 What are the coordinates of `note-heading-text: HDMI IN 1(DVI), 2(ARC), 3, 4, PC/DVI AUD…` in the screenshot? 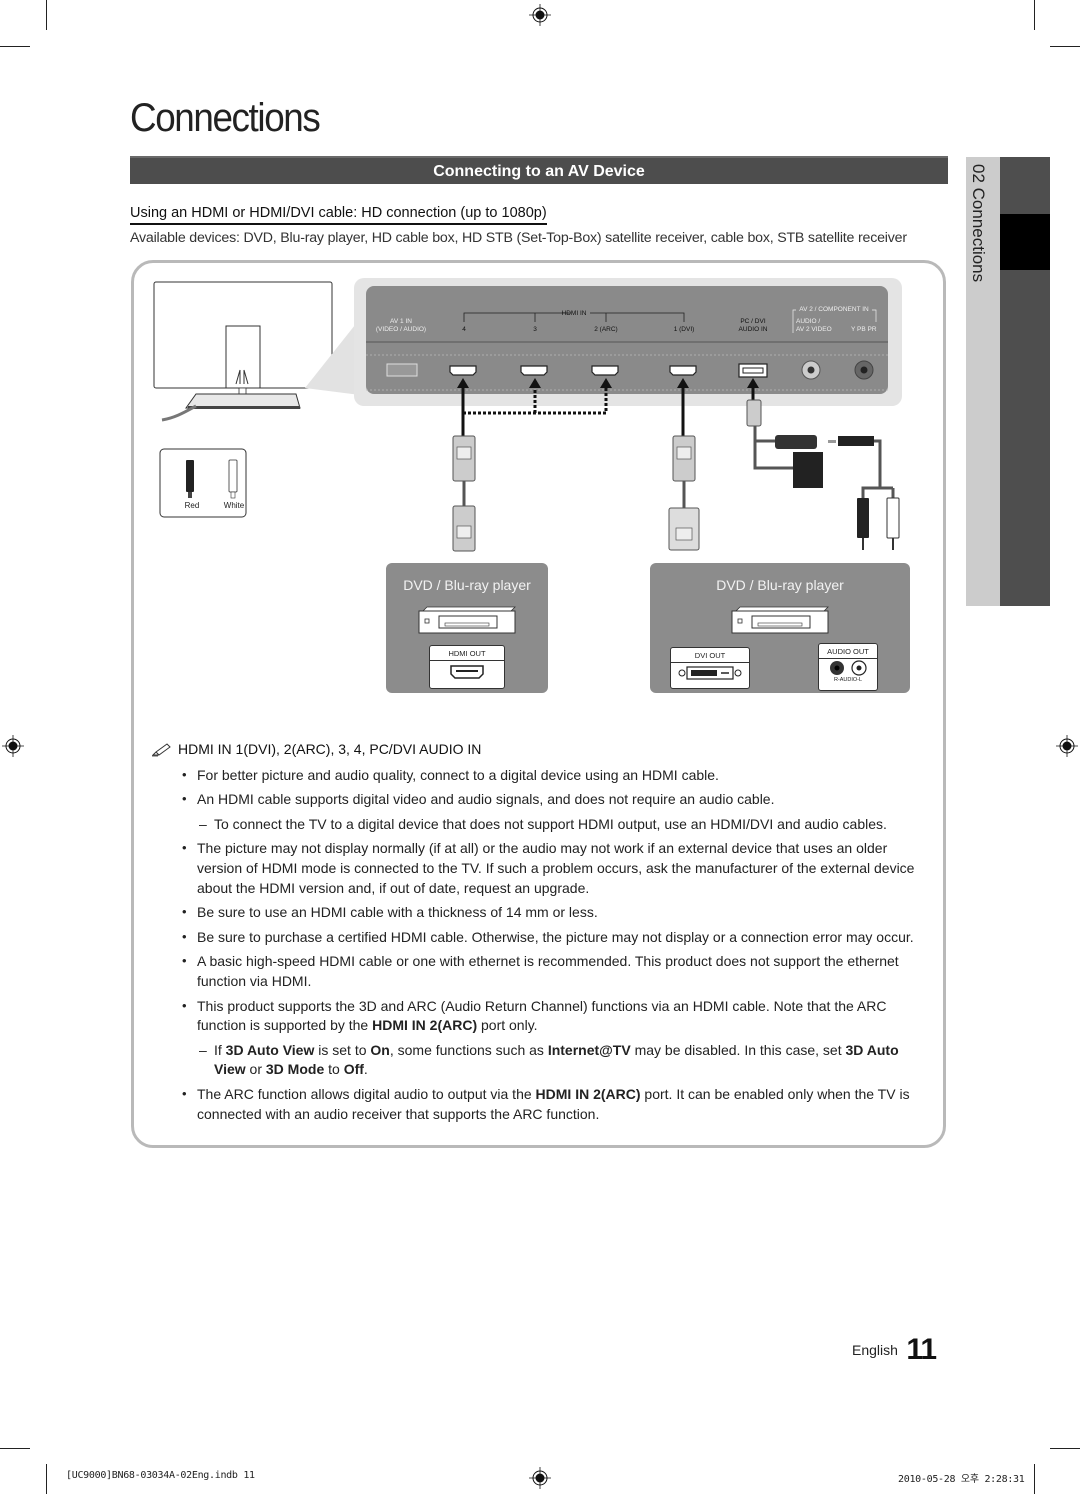 It's located at (330, 749).